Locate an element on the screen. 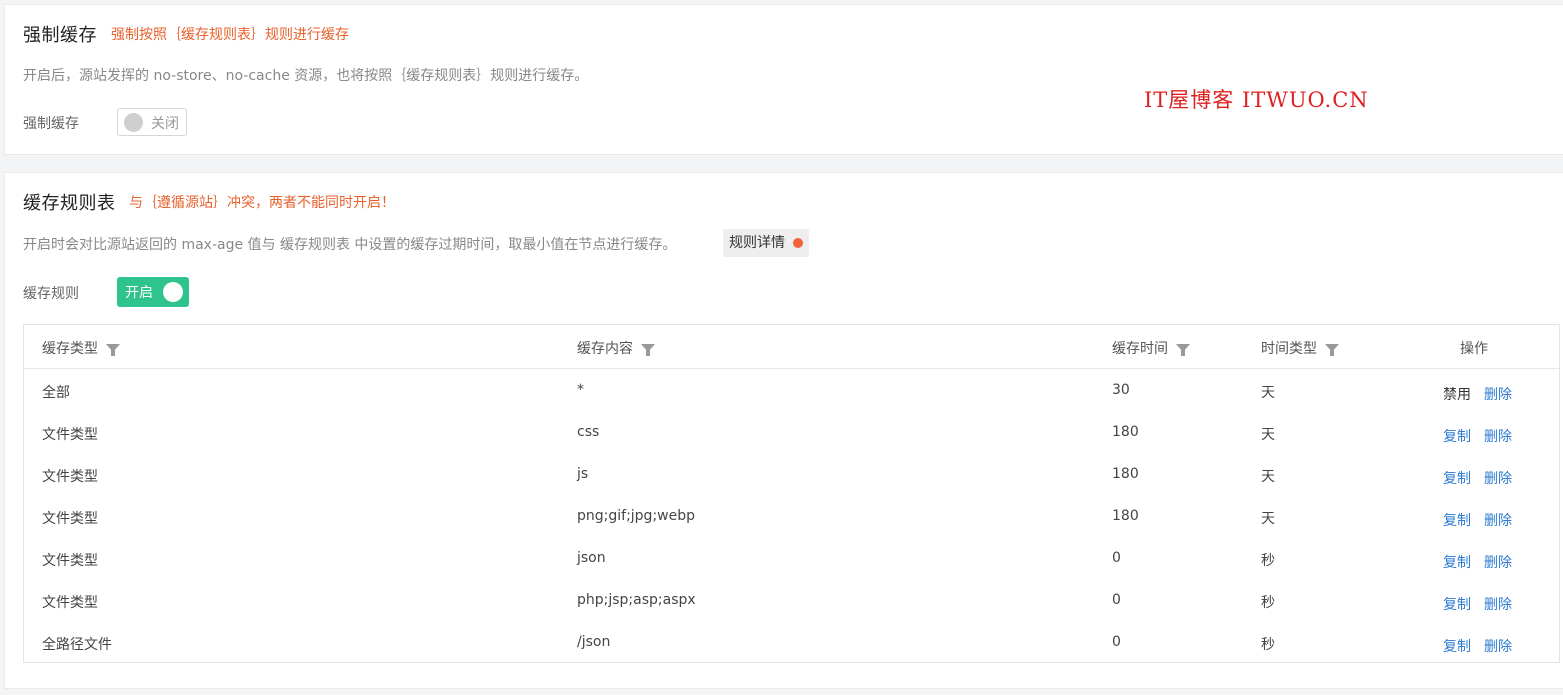 The width and height of the screenshot is (1563, 695). table-row: 文件类型 js 180 天 复制 删除 is located at coordinates (791, 474).